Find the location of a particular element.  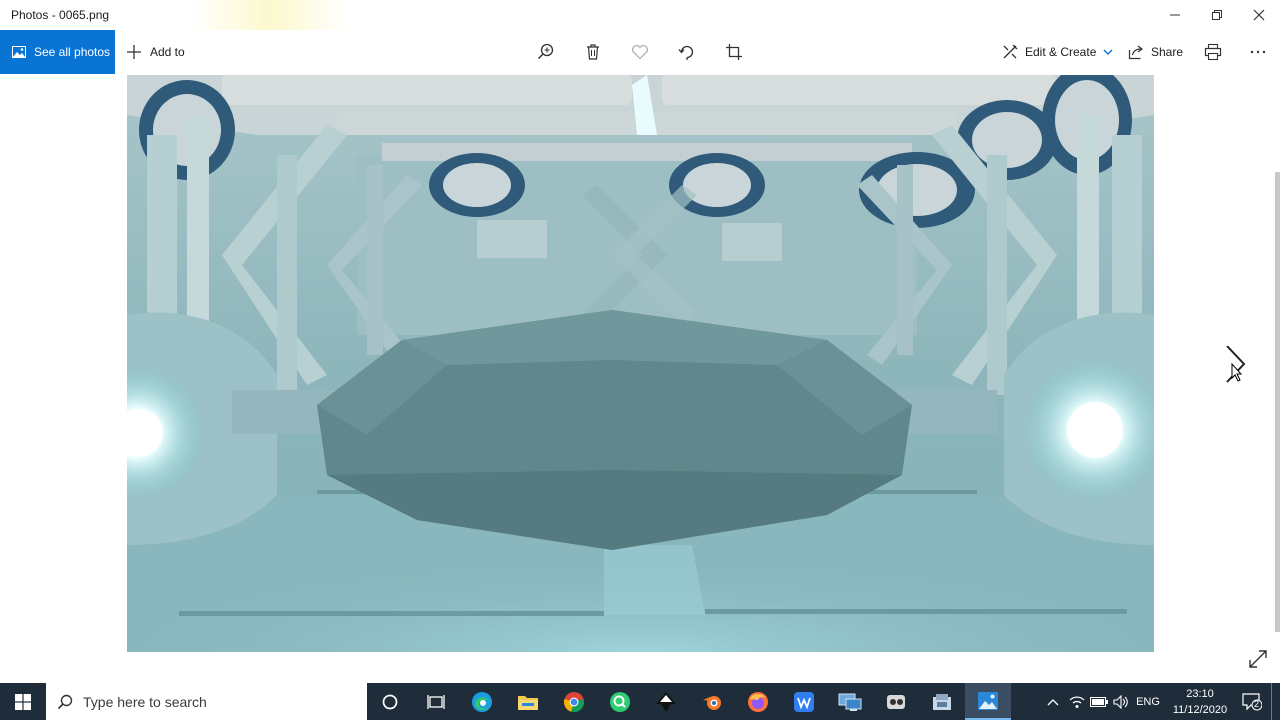

close-button is located at coordinates (1258, 15).